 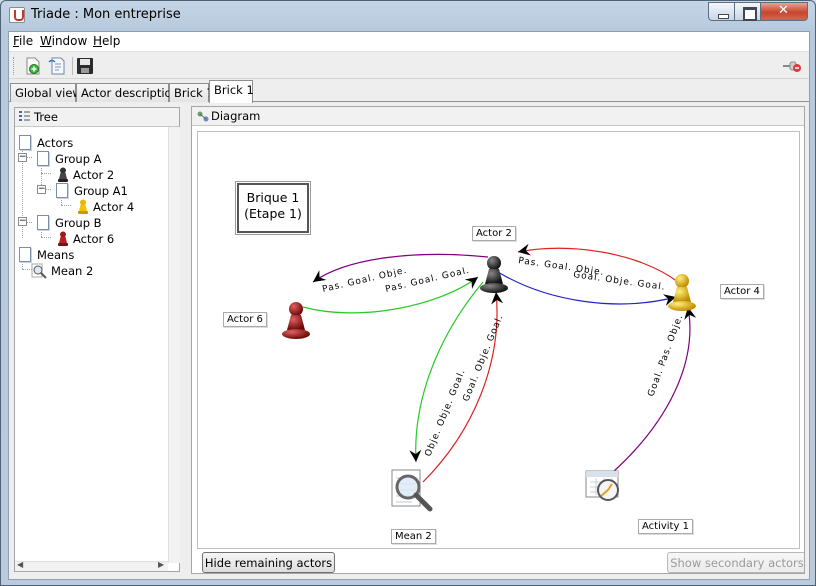 What do you see at coordinates (23, 41) in the screenshot?
I see `menu-file: File` at bounding box center [23, 41].